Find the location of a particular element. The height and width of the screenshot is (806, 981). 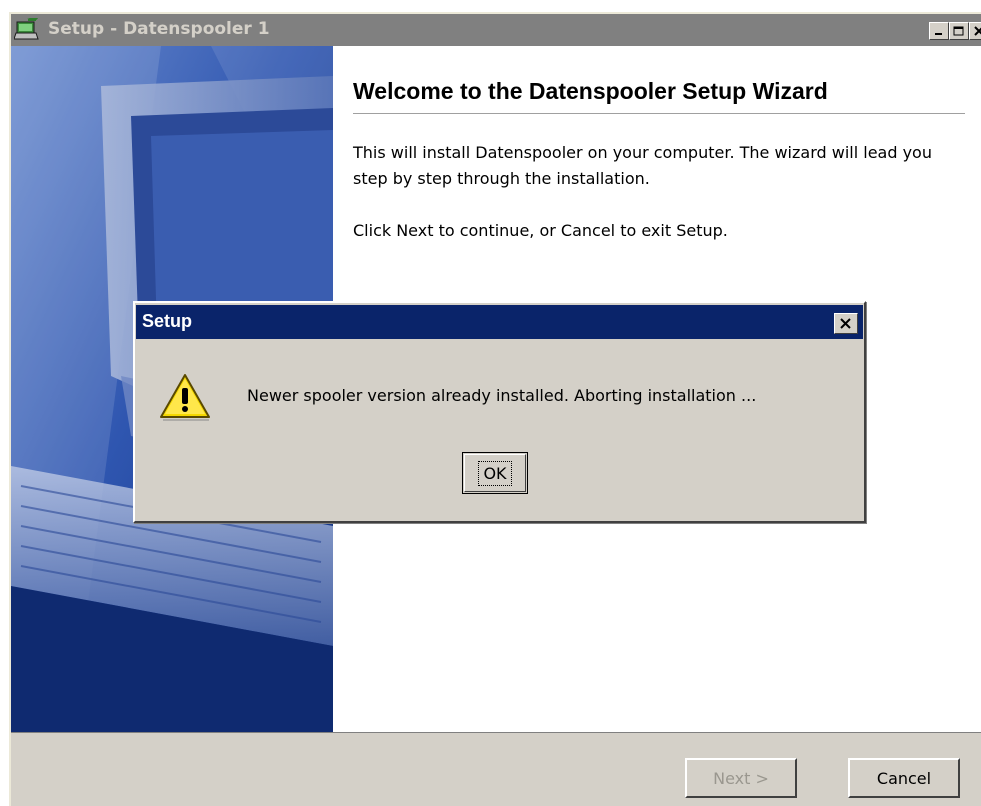

minimize-icon is located at coordinates (938, 34).